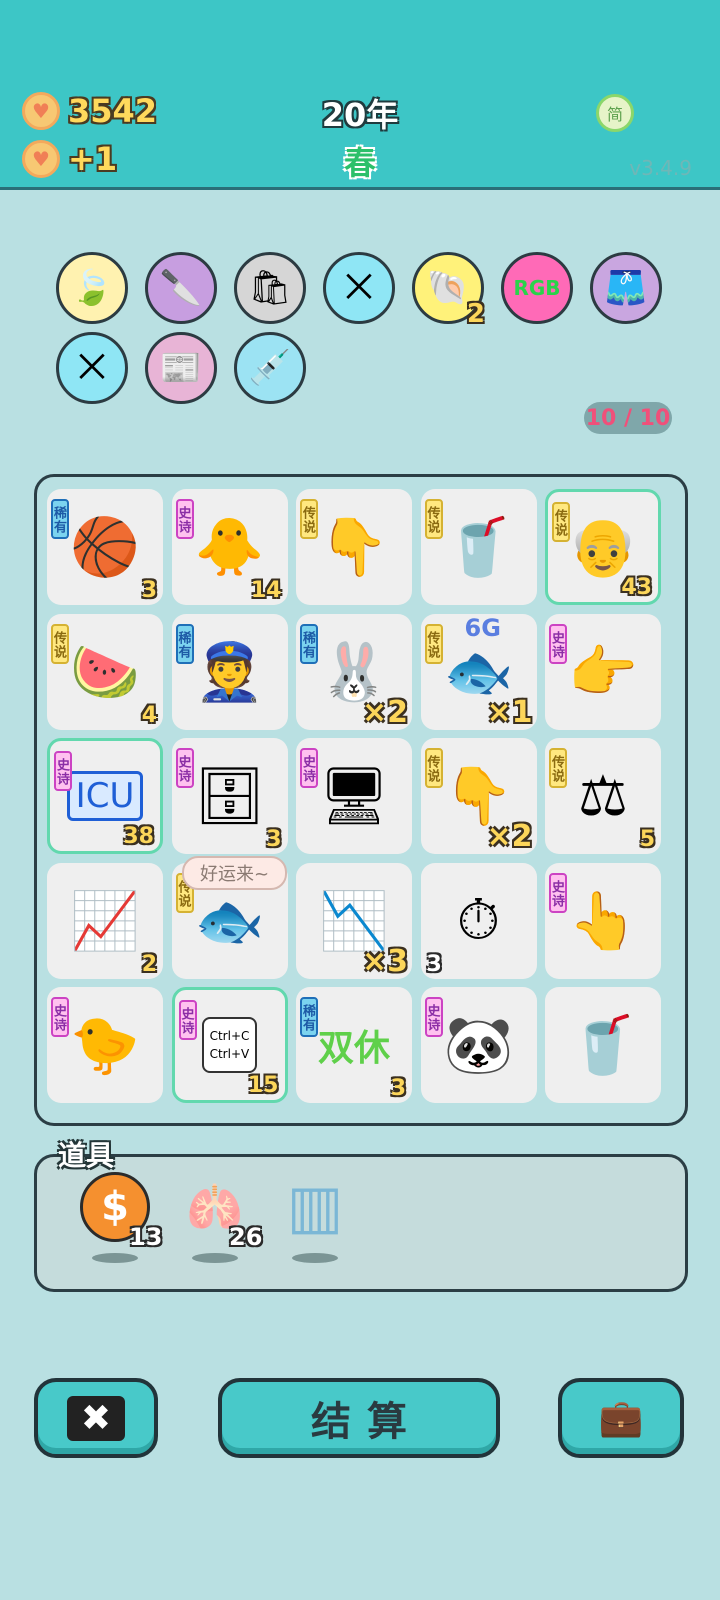 This screenshot has width=720, height=1600. Describe the element at coordinates (266, 590) in the screenshot. I see `item-count: 14` at that location.